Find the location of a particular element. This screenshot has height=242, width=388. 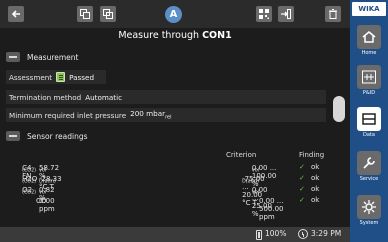

sidebar-item-home: Home is located at coordinates (369, 40).